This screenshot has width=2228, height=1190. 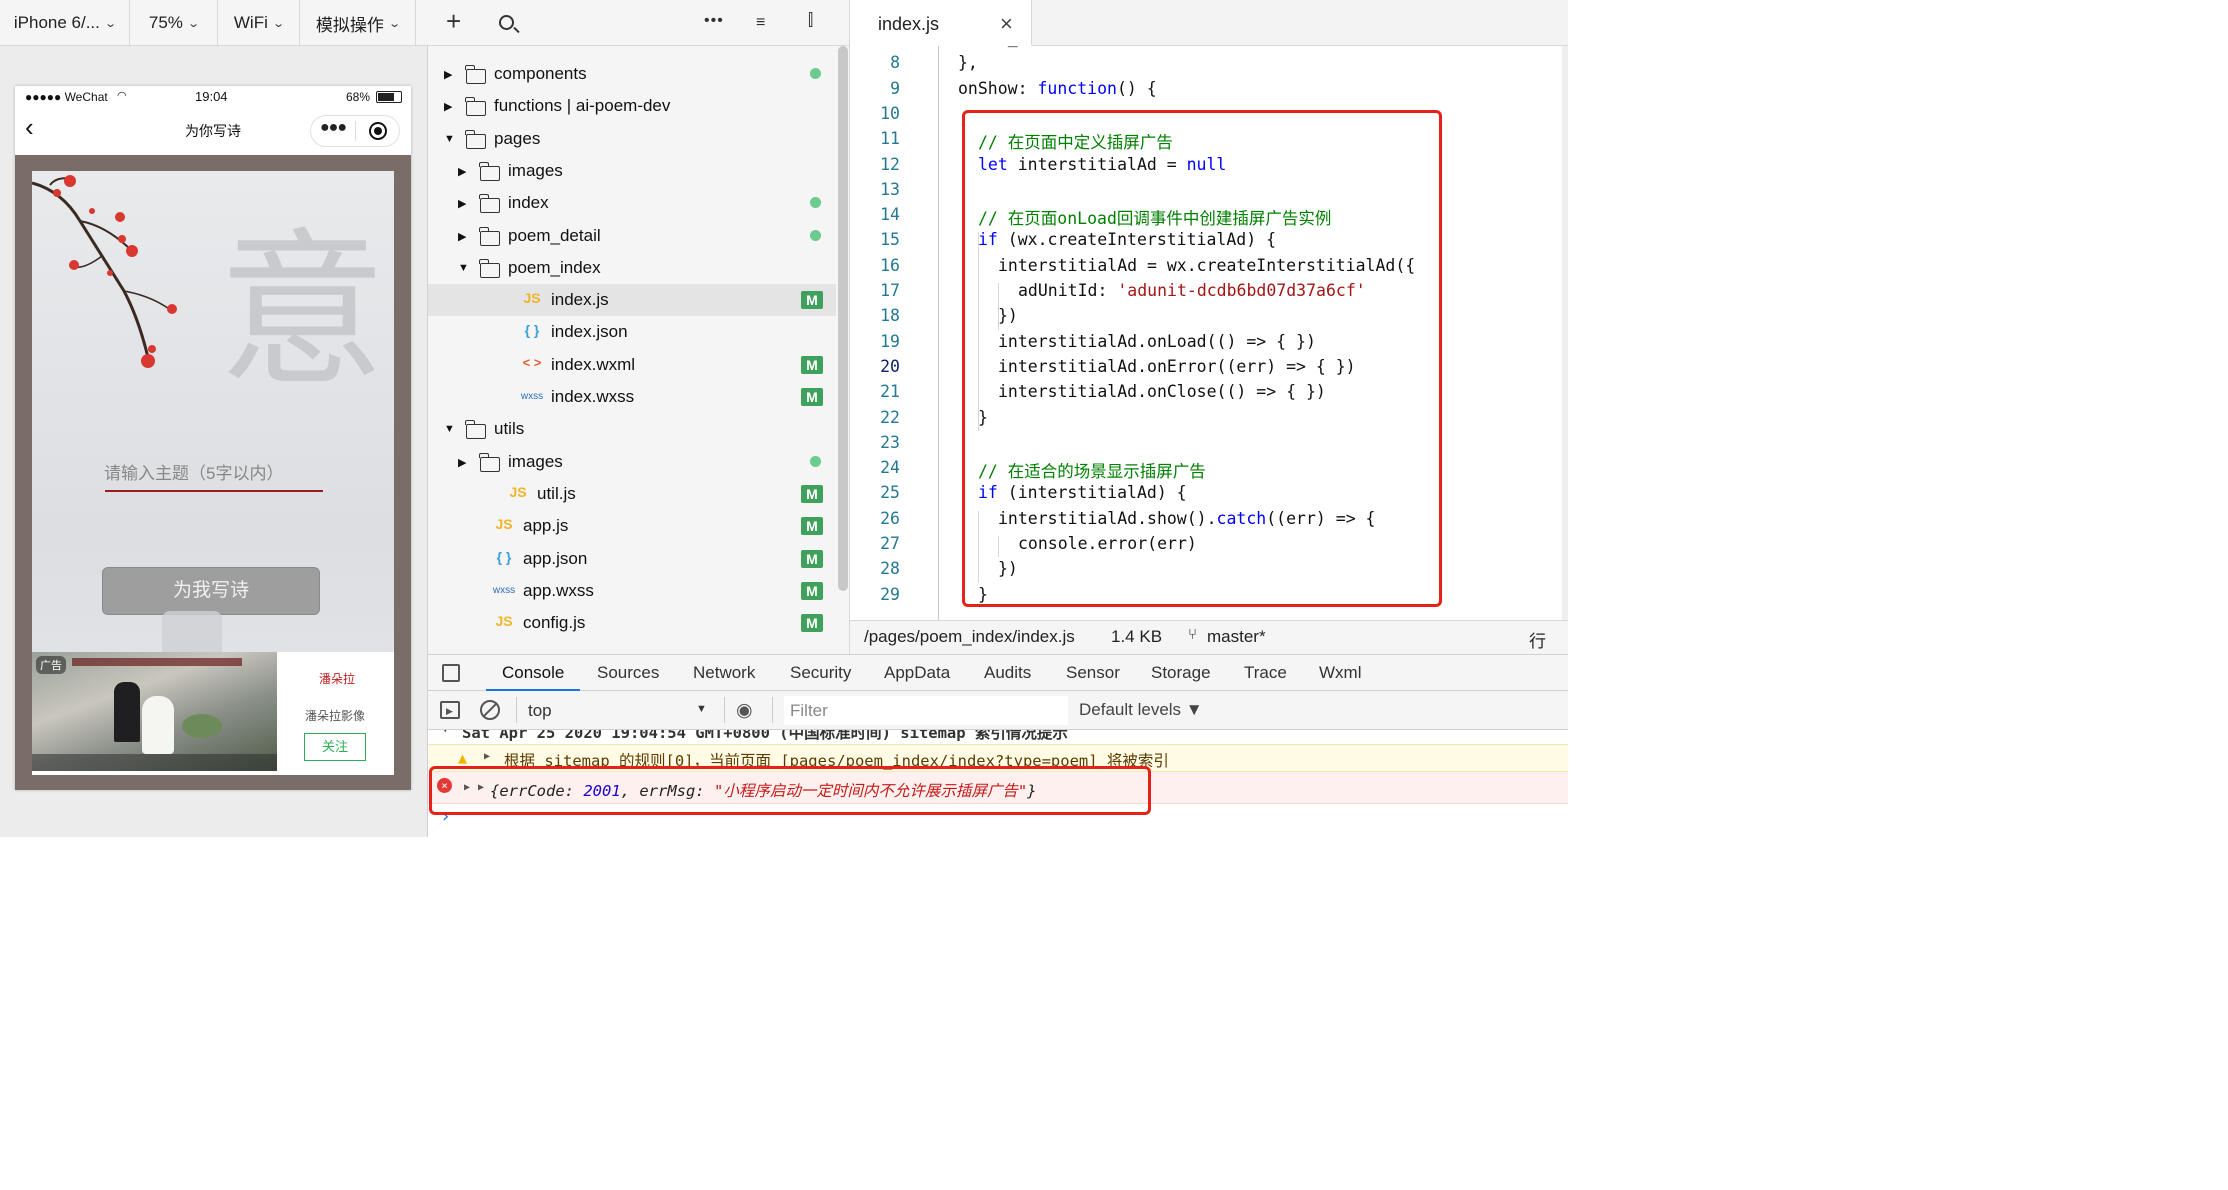 What do you see at coordinates (632, 494) in the screenshot?
I see `tree-item: JS util.js M` at bounding box center [632, 494].